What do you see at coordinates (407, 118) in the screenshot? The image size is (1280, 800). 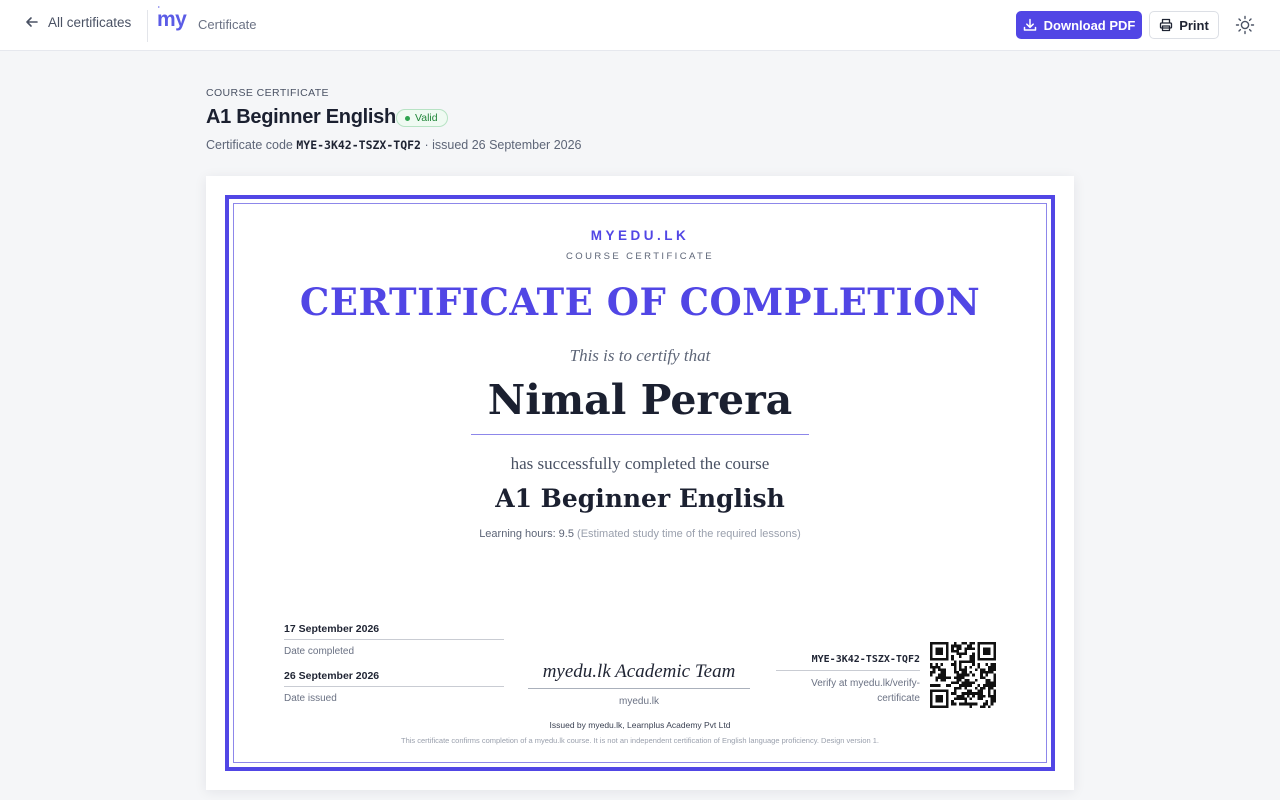 I see `status-dot-icon` at bounding box center [407, 118].